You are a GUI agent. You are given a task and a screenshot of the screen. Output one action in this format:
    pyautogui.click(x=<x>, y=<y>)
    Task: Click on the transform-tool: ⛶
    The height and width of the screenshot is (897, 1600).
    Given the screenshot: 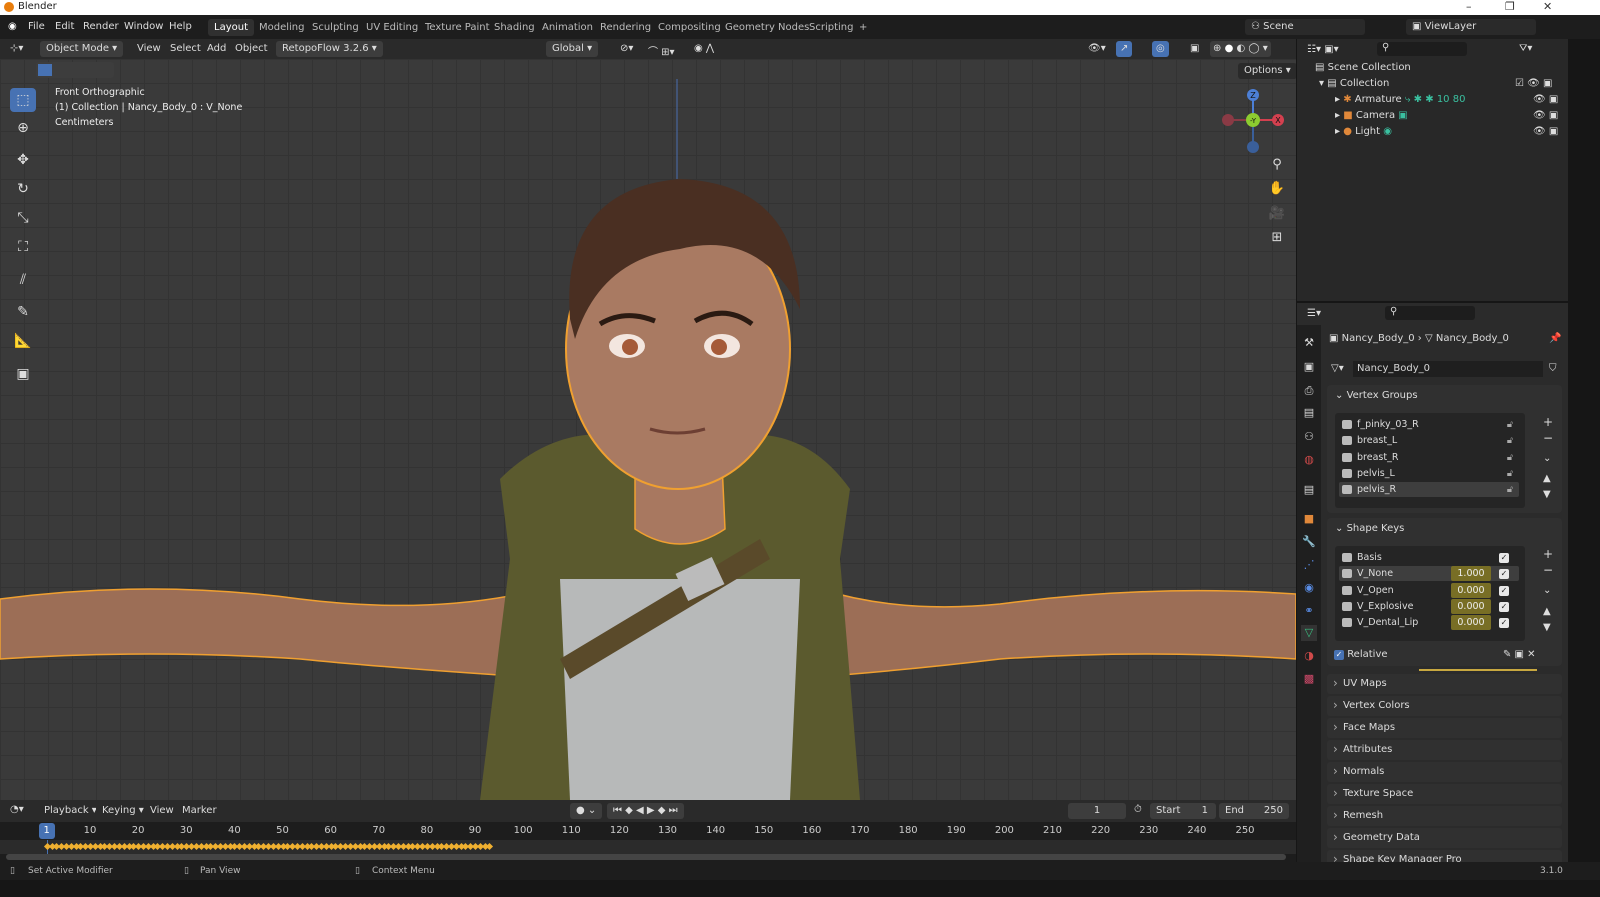 What is the action you would take?
    pyautogui.click(x=23, y=247)
    